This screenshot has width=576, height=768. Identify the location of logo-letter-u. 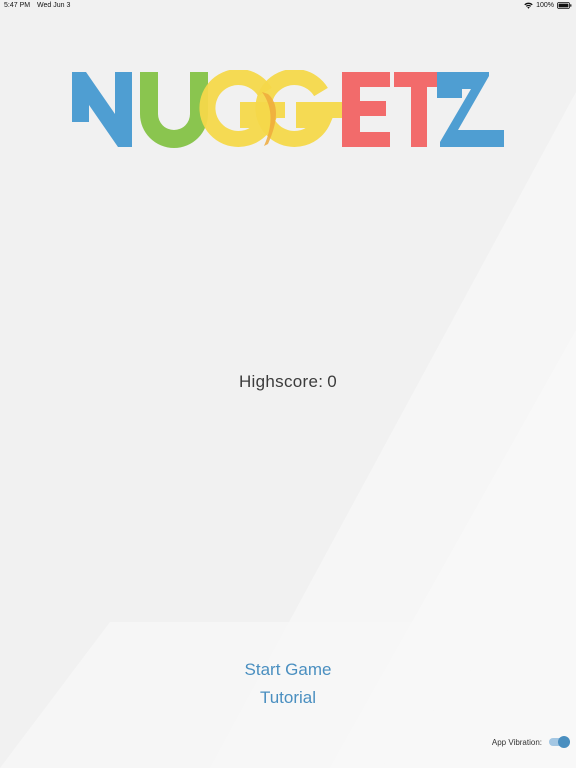
(174, 110).